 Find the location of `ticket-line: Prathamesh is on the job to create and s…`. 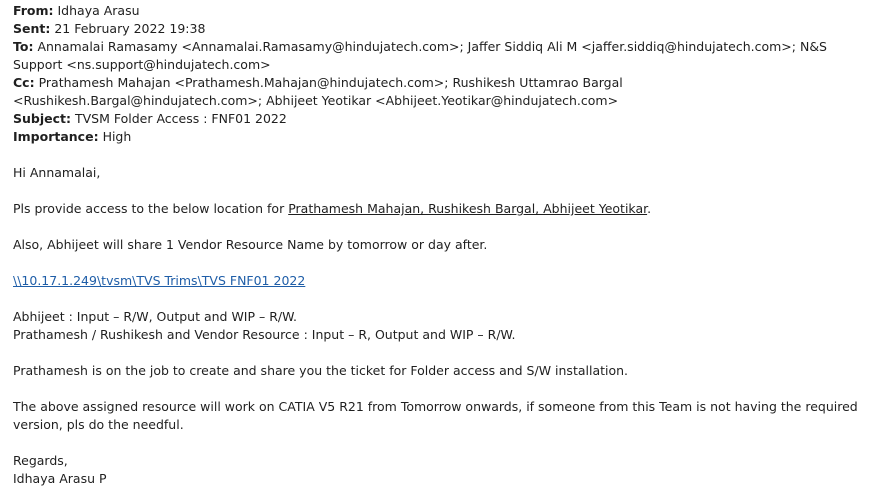

ticket-line: Prathamesh is on the job to create and s… is located at coordinates (321, 370).